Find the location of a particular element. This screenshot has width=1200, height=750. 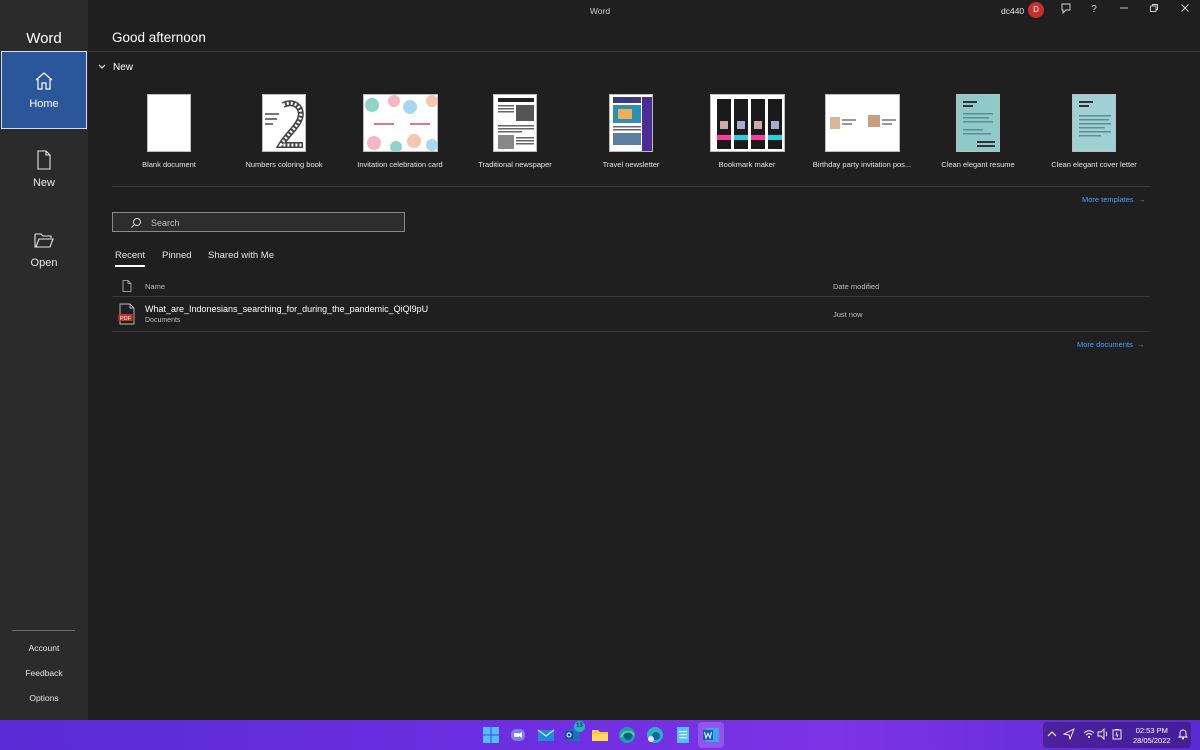

template-numbers-coloring-book: Numbers coloring book is located at coordinates (284, 131).